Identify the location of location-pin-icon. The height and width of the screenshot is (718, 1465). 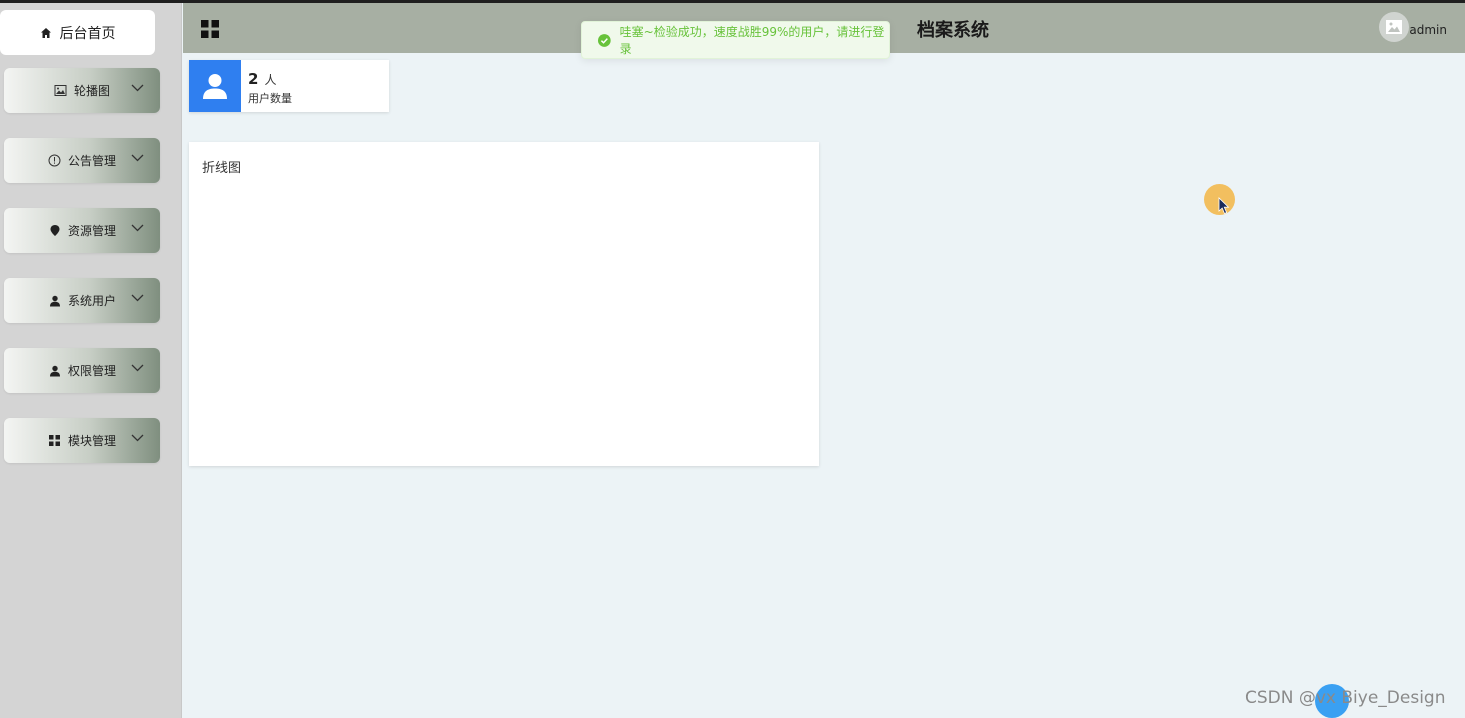
(55, 231).